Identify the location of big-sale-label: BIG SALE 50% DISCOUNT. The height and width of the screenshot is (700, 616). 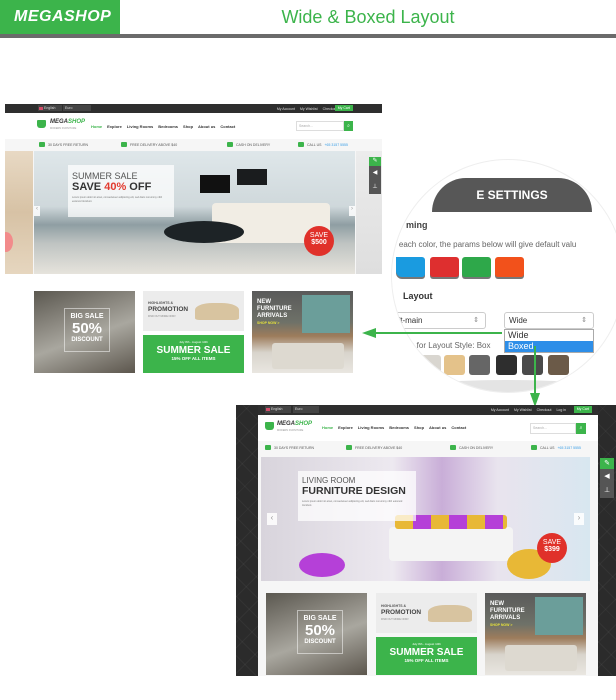
(87, 330).